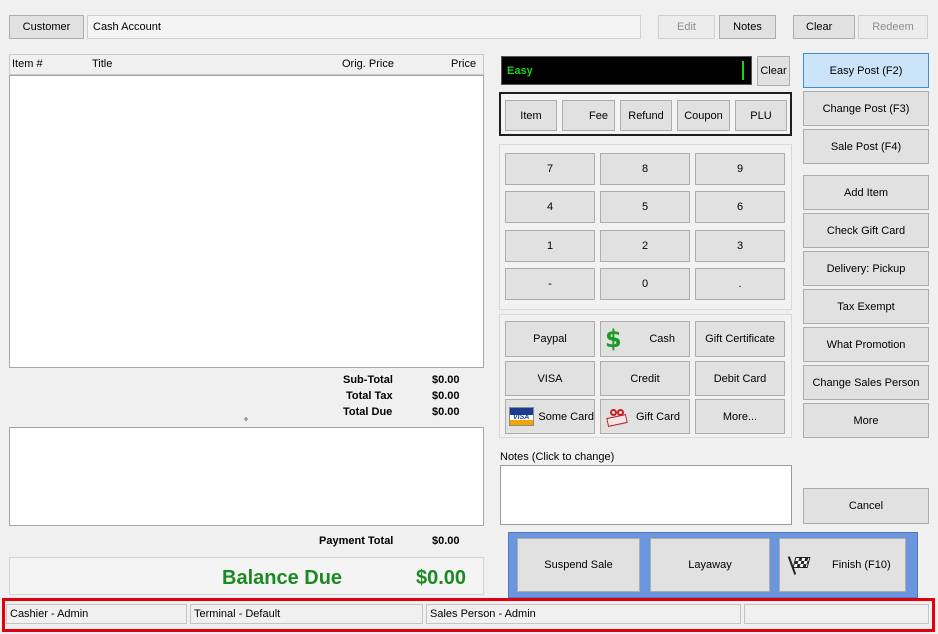  What do you see at coordinates (463, 64) in the screenshot?
I see `col-price: Price` at bounding box center [463, 64].